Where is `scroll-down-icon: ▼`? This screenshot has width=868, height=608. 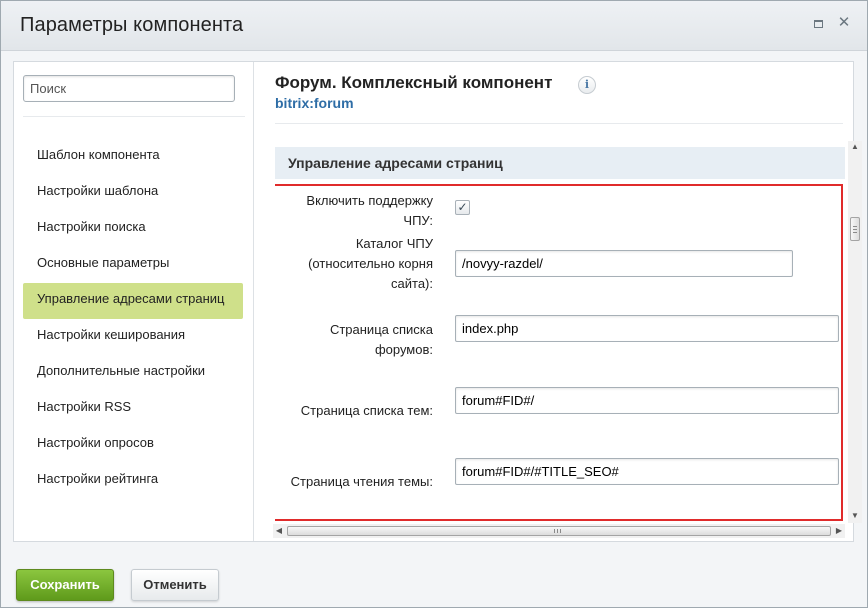 scroll-down-icon: ▼ is located at coordinates (855, 516).